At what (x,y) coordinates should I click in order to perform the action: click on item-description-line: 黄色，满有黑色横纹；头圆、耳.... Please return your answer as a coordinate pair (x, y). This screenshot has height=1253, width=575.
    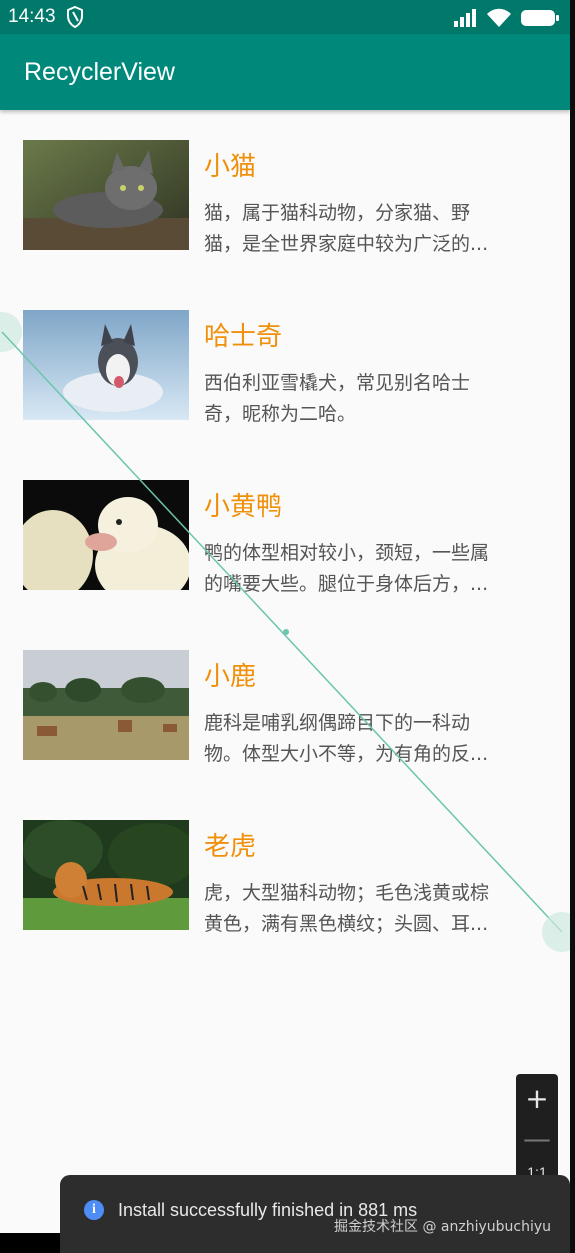
    Looking at the image, I should click on (346, 924).